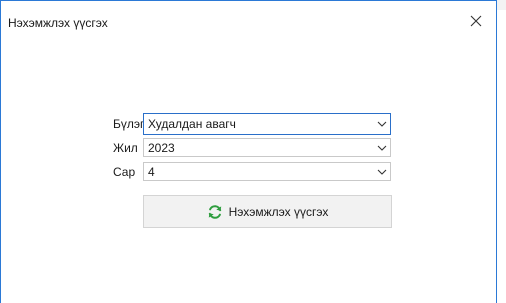  What do you see at coordinates (267, 171) in the screenshot?
I see `month-select: 4` at bounding box center [267, 171].